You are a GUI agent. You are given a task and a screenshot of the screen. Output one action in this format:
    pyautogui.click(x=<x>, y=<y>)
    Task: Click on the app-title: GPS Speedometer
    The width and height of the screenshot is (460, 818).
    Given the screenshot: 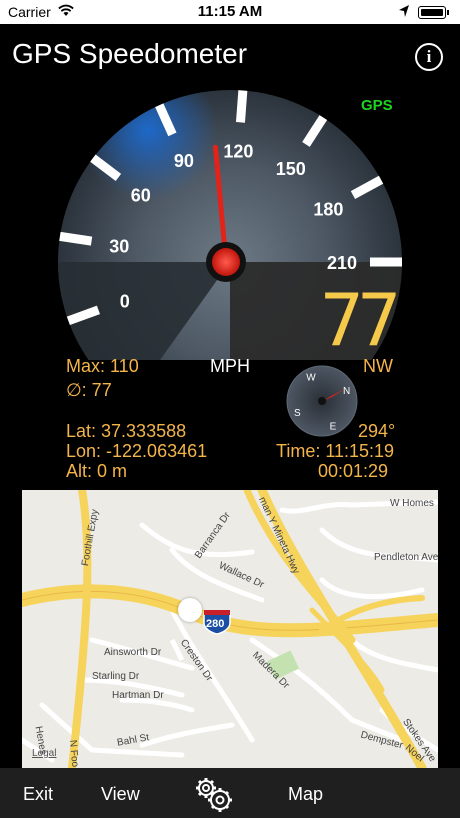 What is the action you would take?
    pyautogui.click(x=130, y=53)
    